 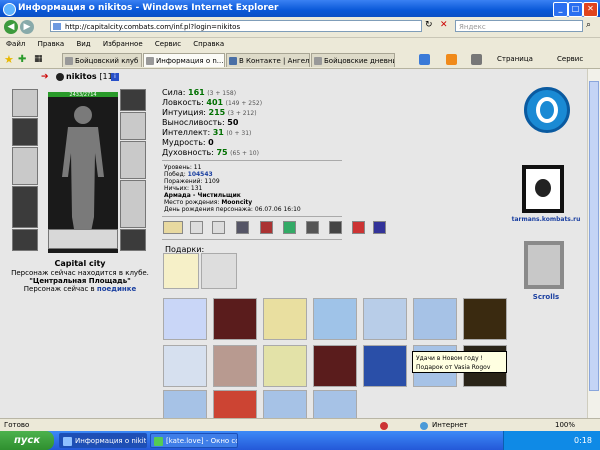 What do you see at coordinates (67, 441) in the screenshot?
I see `ie-task-icon` at bounding box center [67, 441].